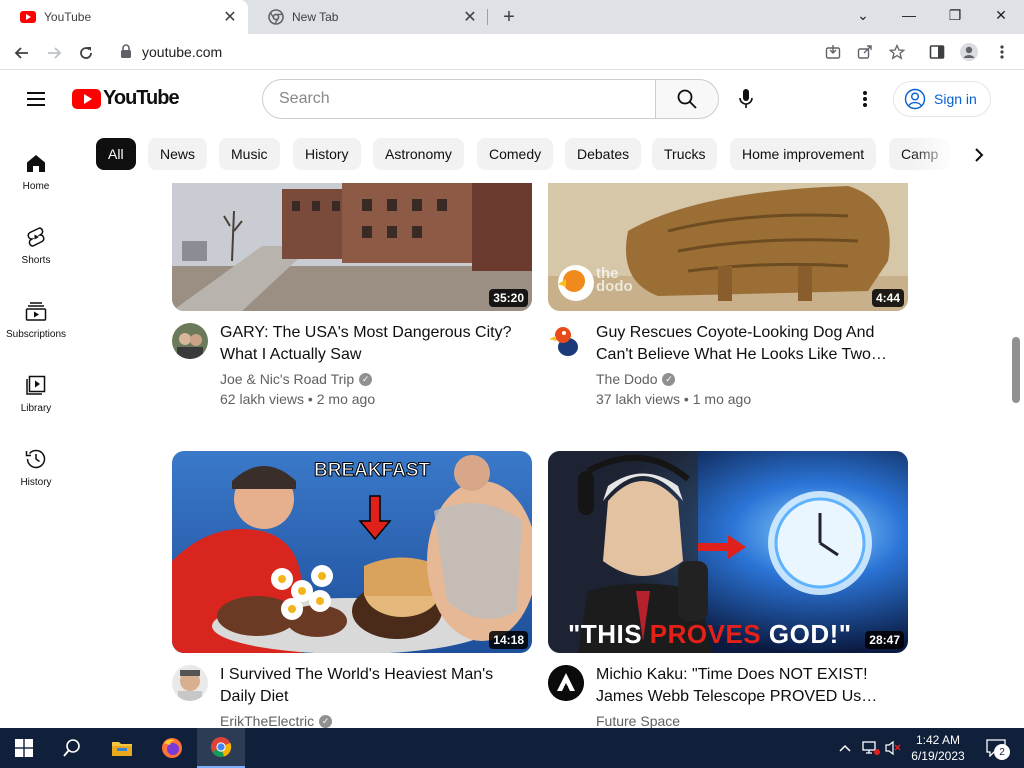 This screenshot has height=768, width=1024. Describe the element at coordinates (627, 379) in the screenshot. I see `channel-name-text: The Dodo` at that location.